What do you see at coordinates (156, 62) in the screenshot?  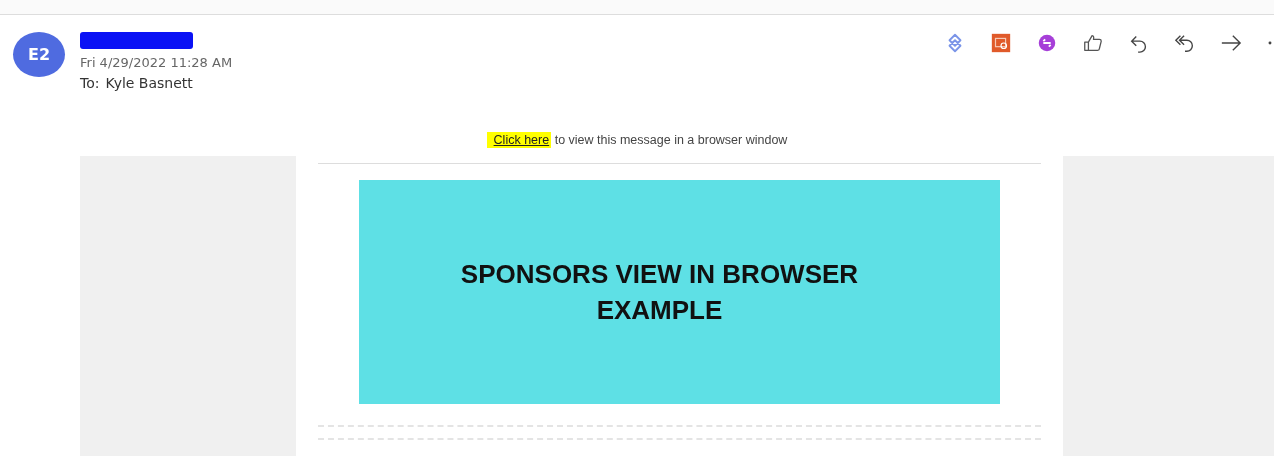 I see `sent-date: Fri 4/29/2022 11:28 AM` at bounding box center [156, 62].